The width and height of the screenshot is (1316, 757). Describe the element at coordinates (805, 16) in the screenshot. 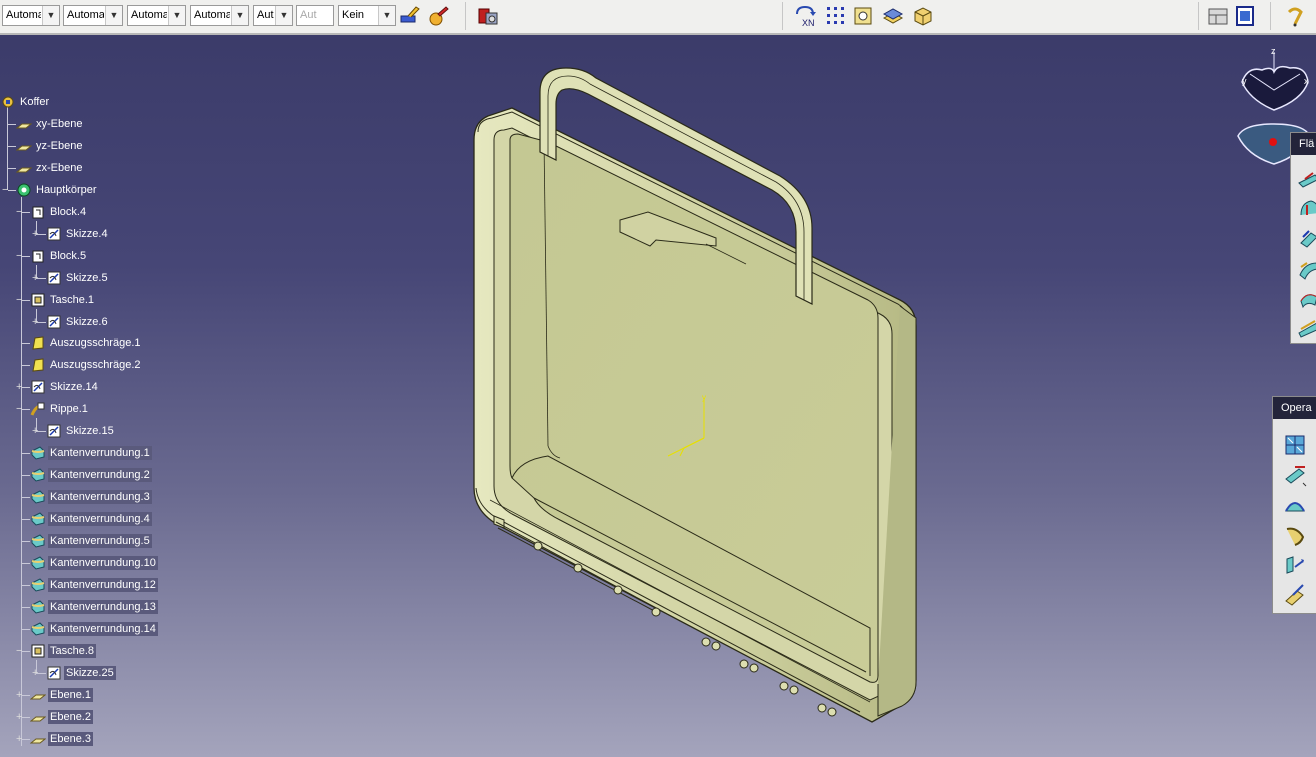

I see `reorder-axes-icon: XN` at that location.